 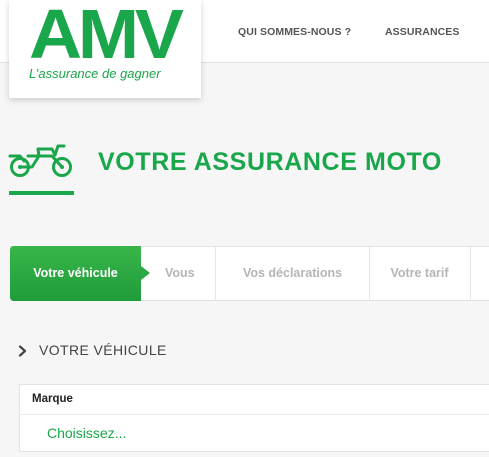 What do you see at coordinates (422, 32) in the screenshot?
I see `nav-assurances: ASSURANCES` at bounding box center [422, 32].